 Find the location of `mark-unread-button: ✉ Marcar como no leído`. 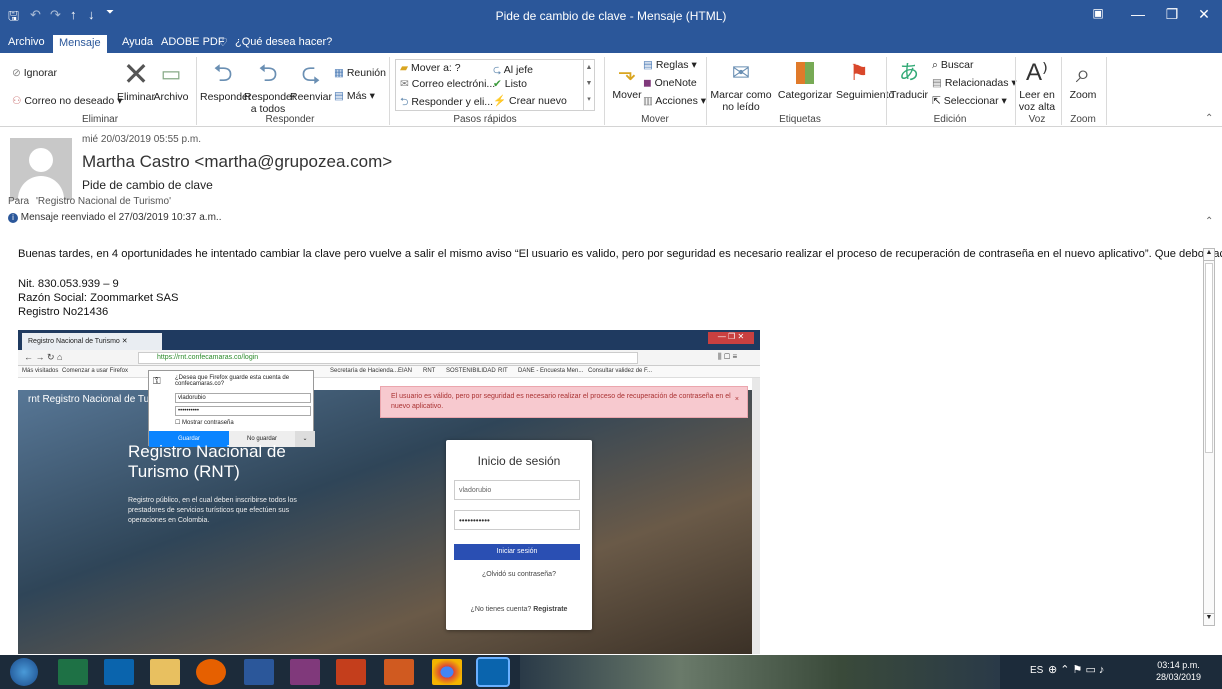

mark-unread-button: ✉ Marcar como no leído is located at coordinates (741, 85).